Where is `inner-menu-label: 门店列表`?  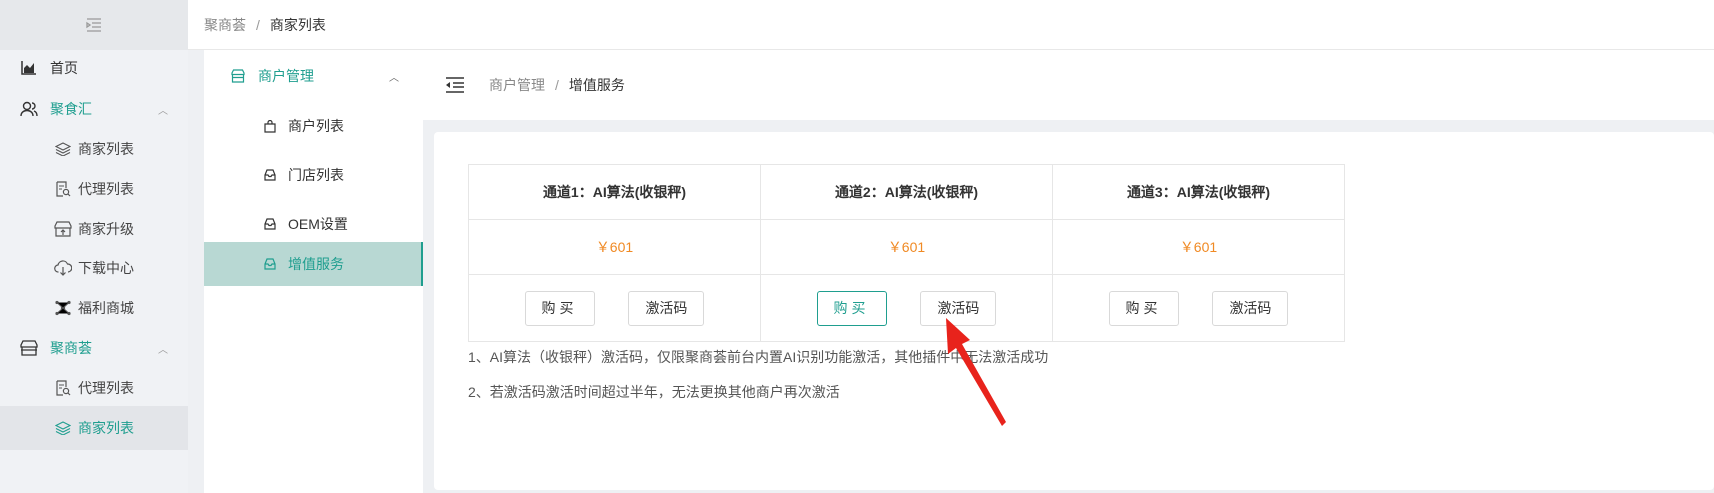 inner-menu-label: 门店列表 is located at coordinates (316, 175).